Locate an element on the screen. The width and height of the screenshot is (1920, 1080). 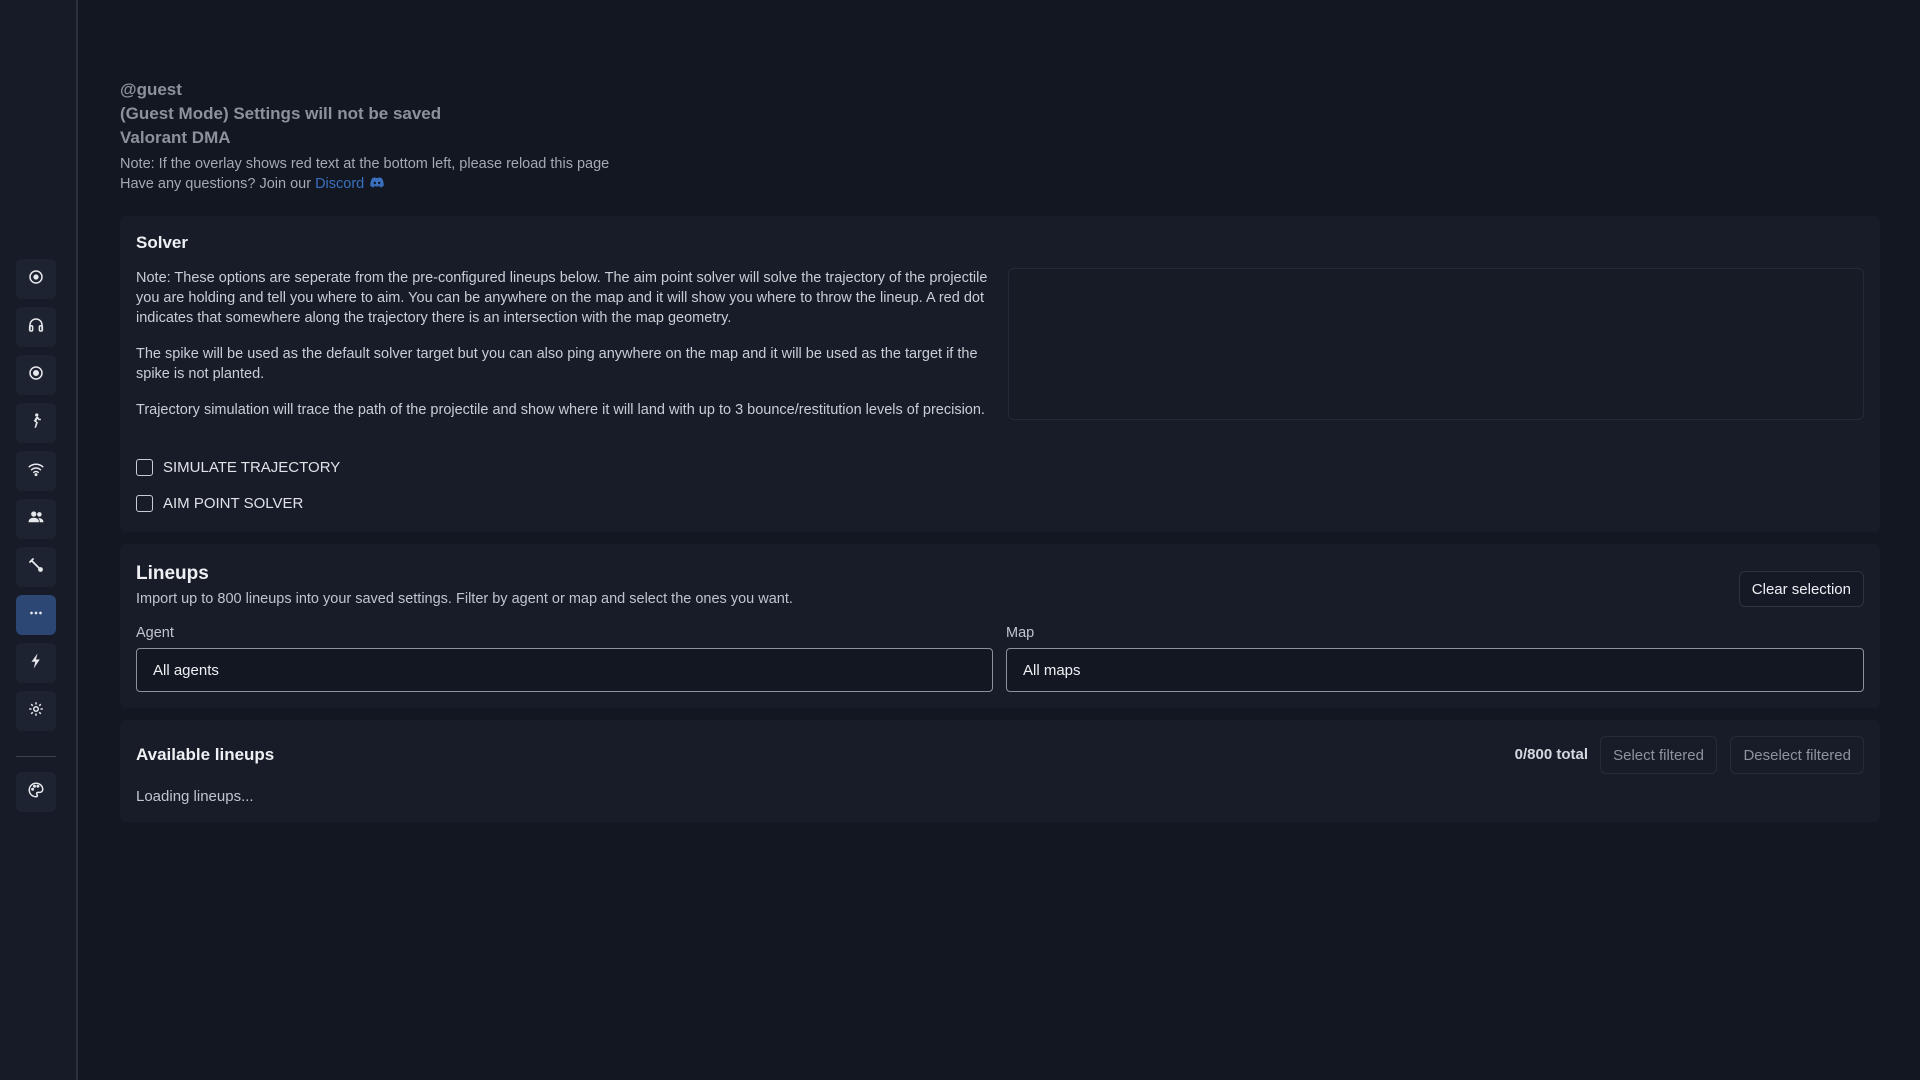
running-person-icon is located at coordinates (36, 423).